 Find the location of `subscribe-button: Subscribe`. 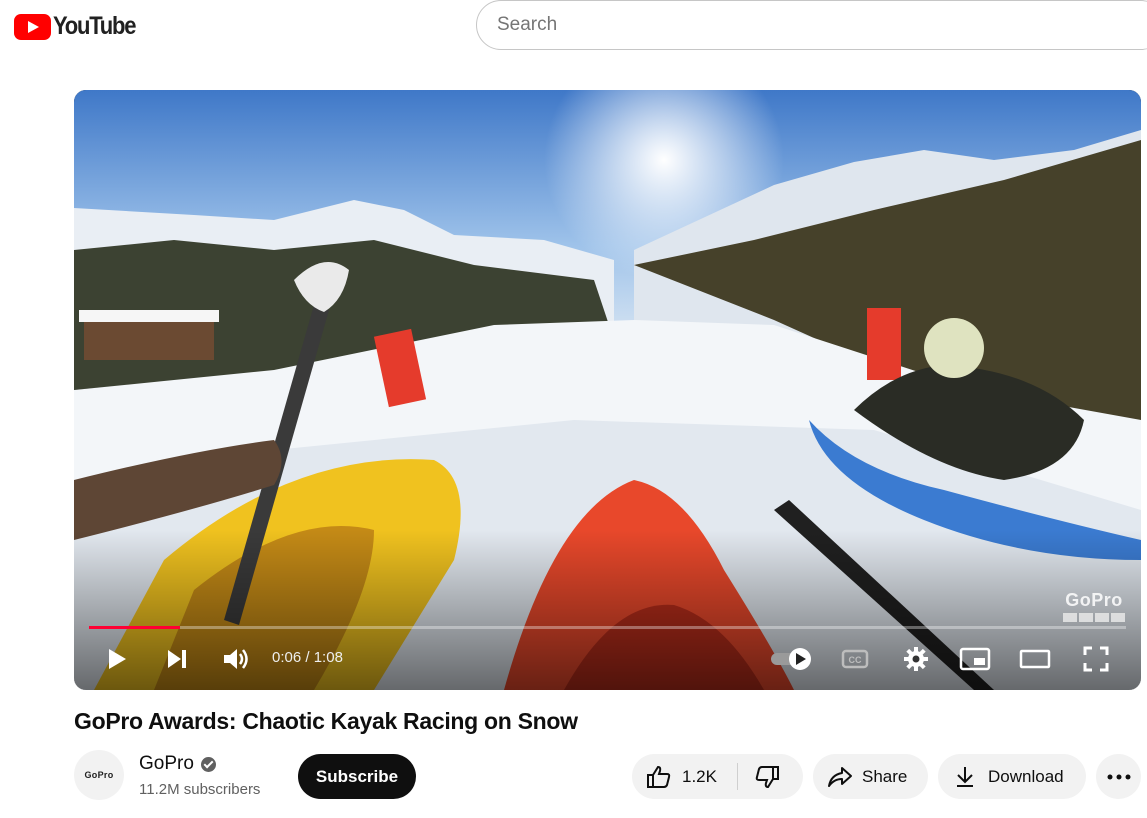

subscribe-button: Subscribe is located at coordinates (357, 776).